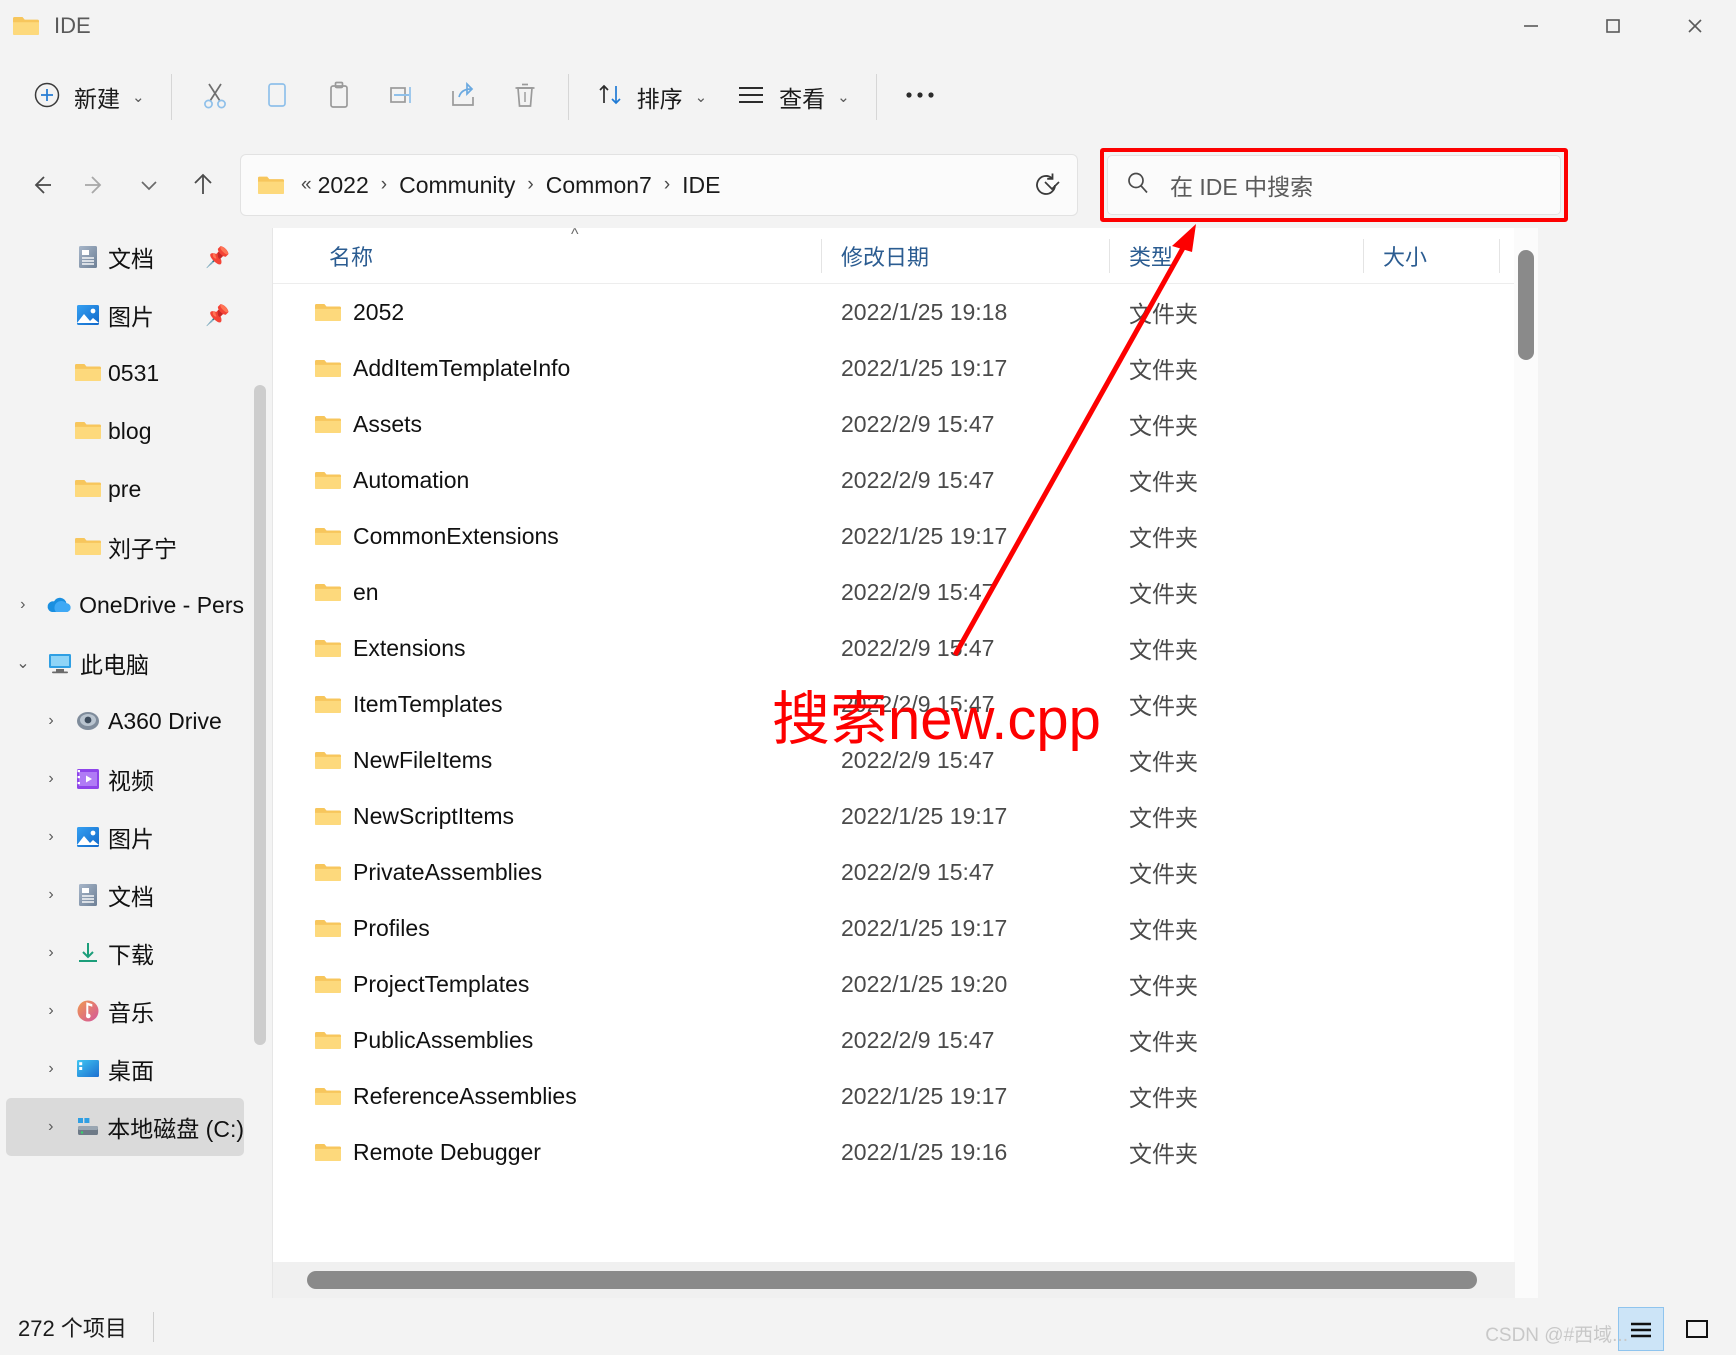 The width and height of the screenshot is (1736, 1355). I want to click on file-list-horizontal-scrollbar, so click(894, 1280).